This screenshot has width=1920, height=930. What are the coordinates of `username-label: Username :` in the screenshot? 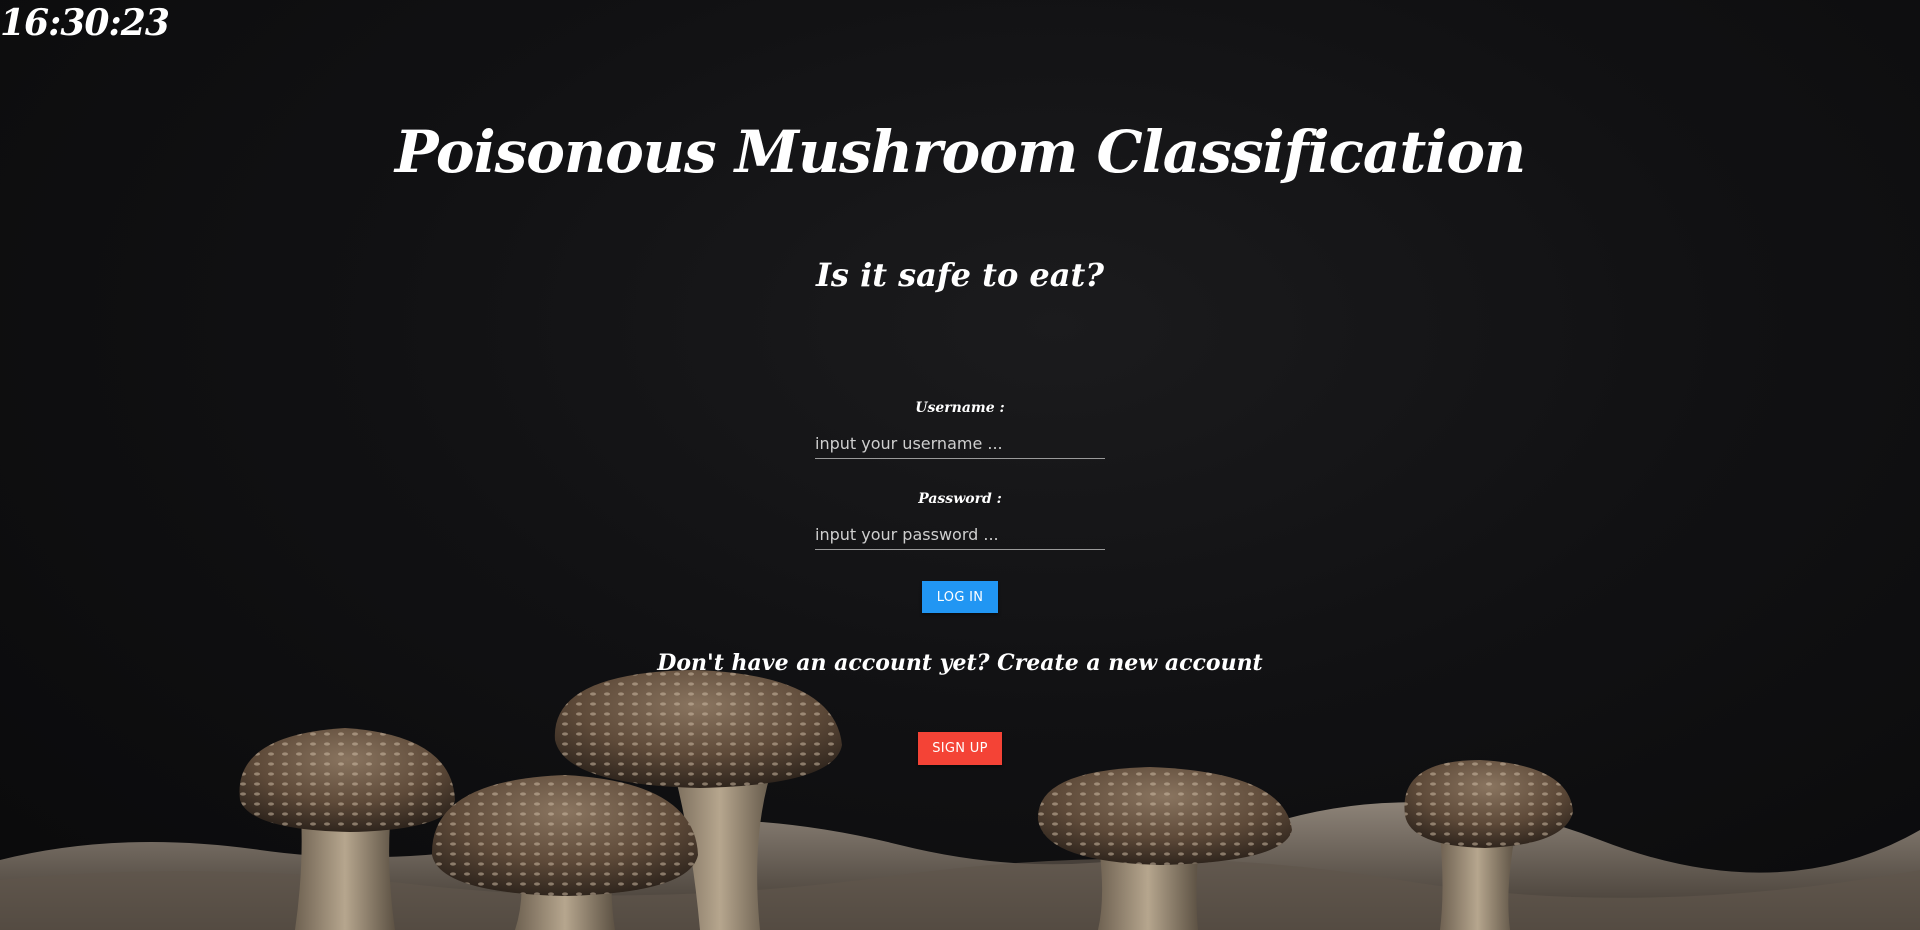 It's located at (960, 408).